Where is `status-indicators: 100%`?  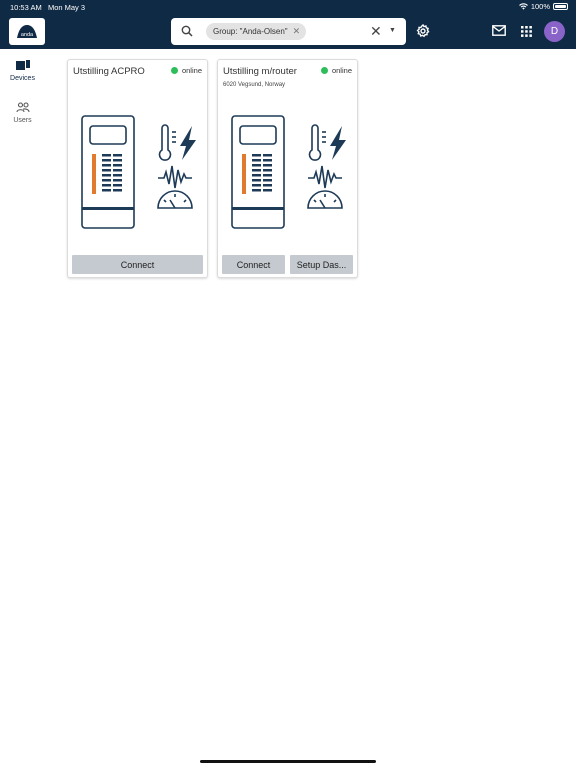
status-indicators: 100% is located at coordinates (543, 6).